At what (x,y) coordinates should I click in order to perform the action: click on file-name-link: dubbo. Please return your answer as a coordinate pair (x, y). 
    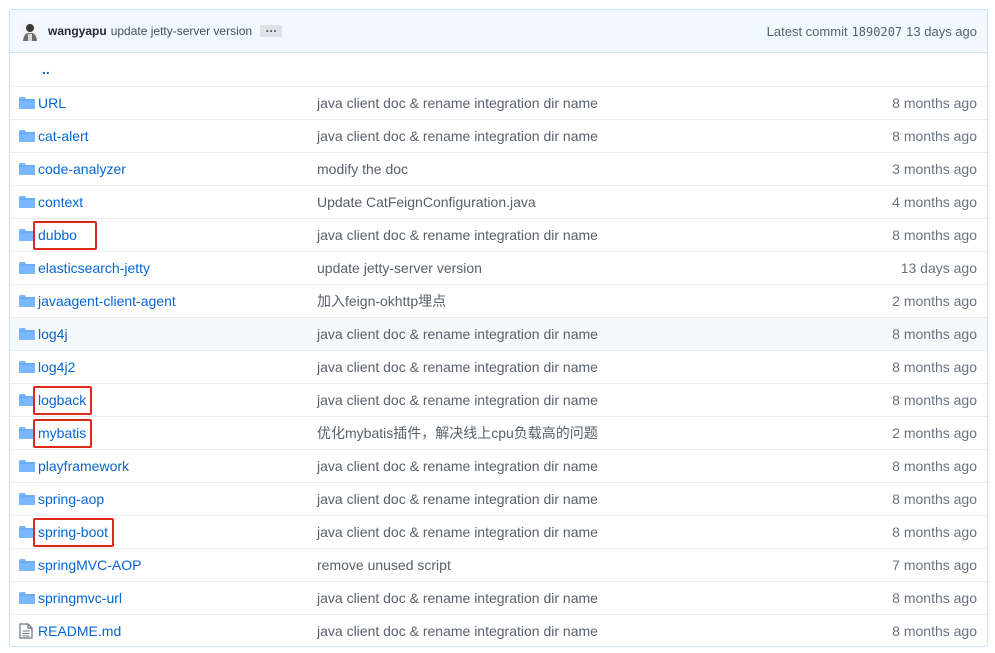
    Looking at the image, I should click on (65, 235).